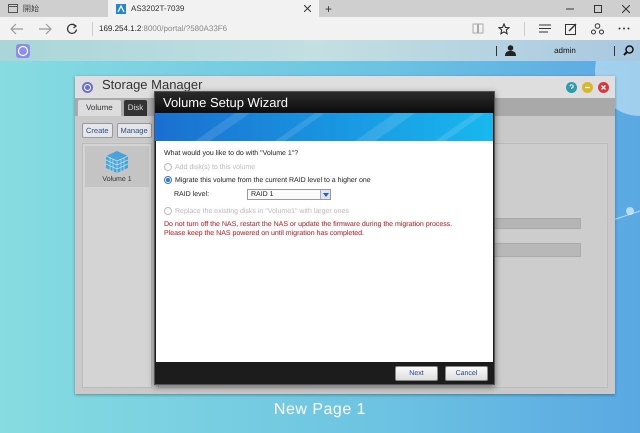  What do you see at coordinates (99, 108) in the screenshot?
I see `tab: Volume` at bounding box center [99, 108].